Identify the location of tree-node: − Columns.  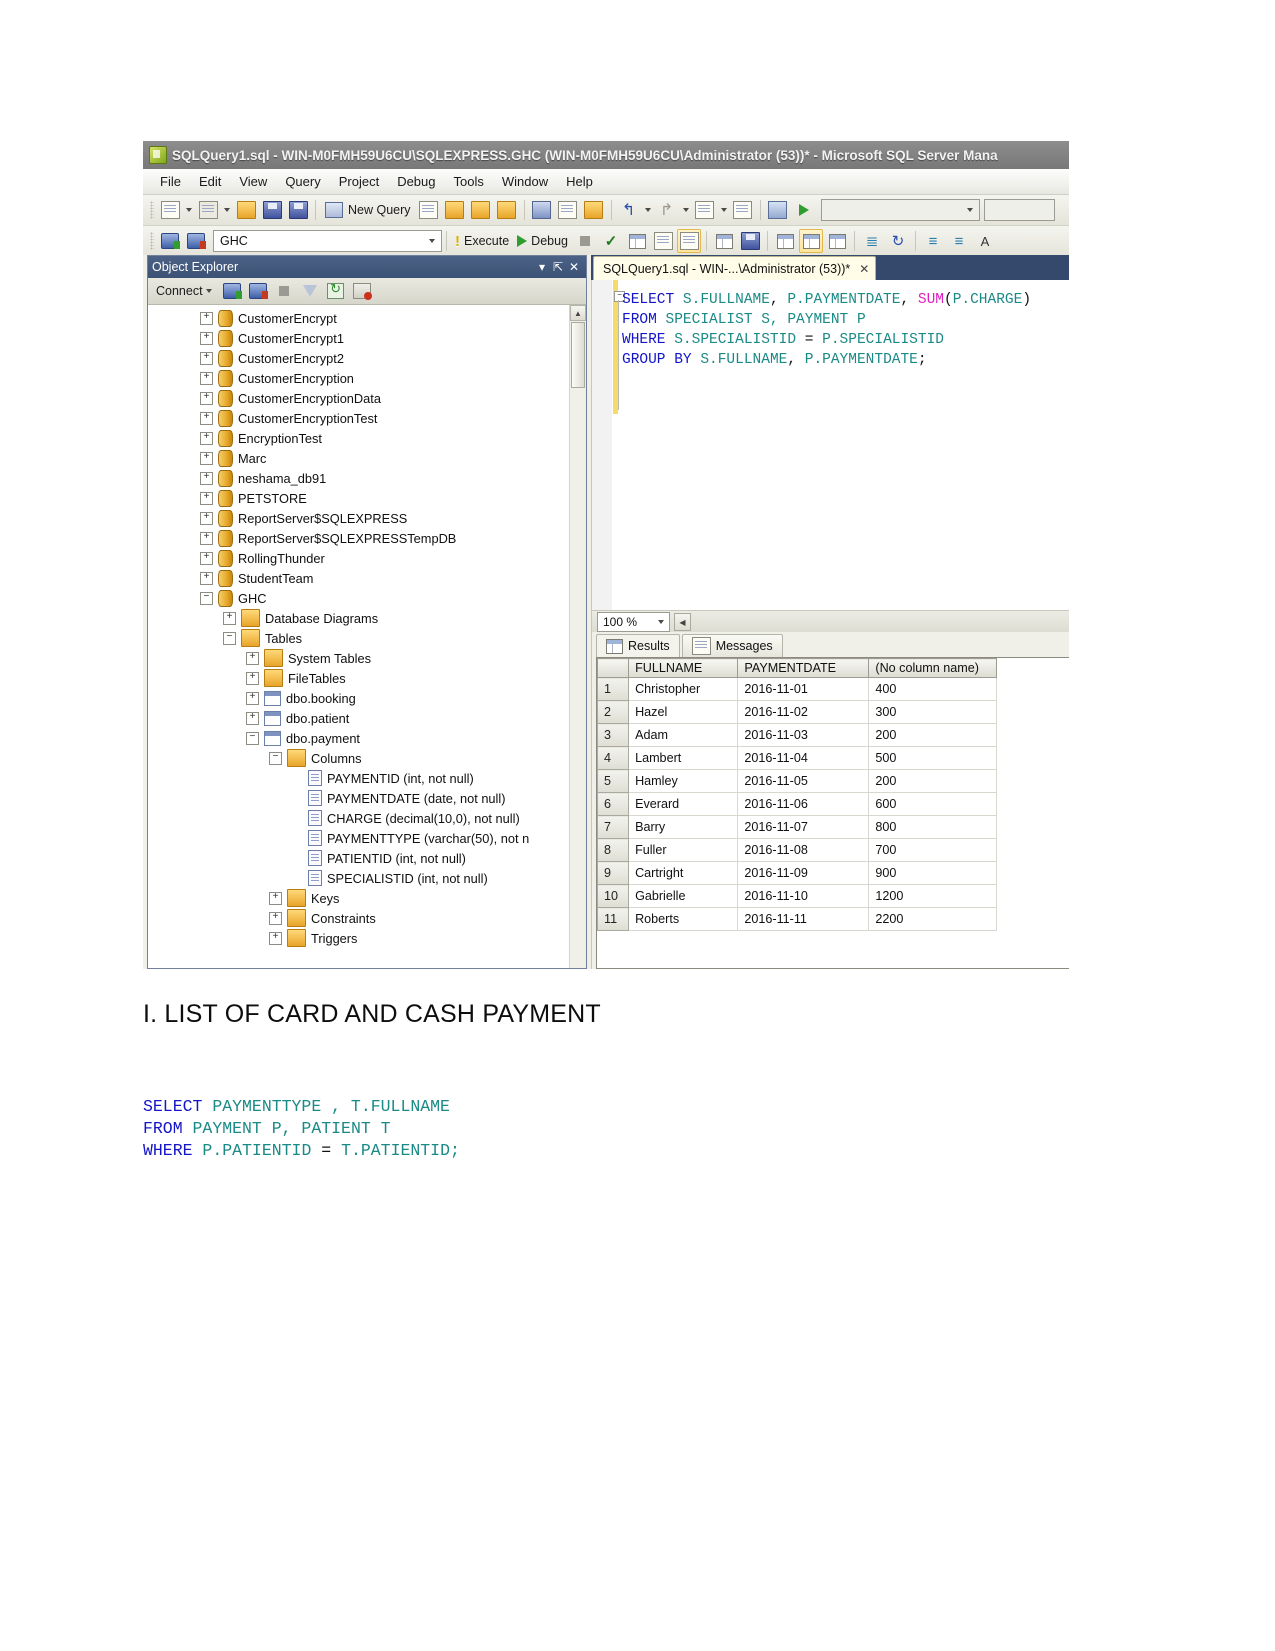
(359, 758).